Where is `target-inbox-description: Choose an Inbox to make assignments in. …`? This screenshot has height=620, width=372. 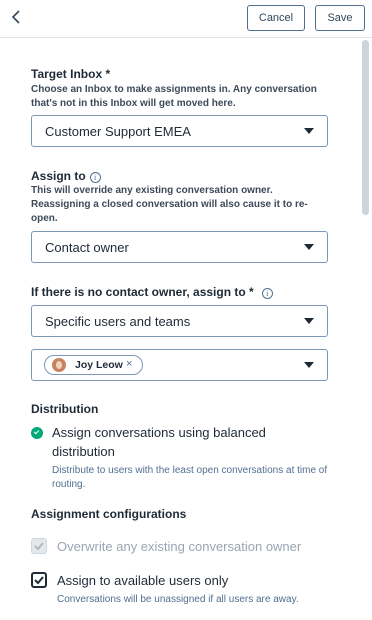 target-inbox-description: Choose an Inbox to make assignments in. … is located at coordinates (174, 96).